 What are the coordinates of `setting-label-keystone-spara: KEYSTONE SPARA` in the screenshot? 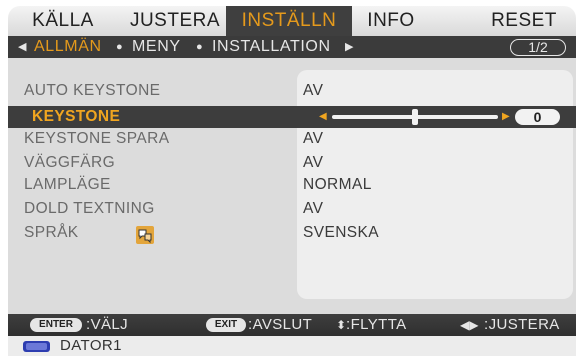 It's located at (96, 139).